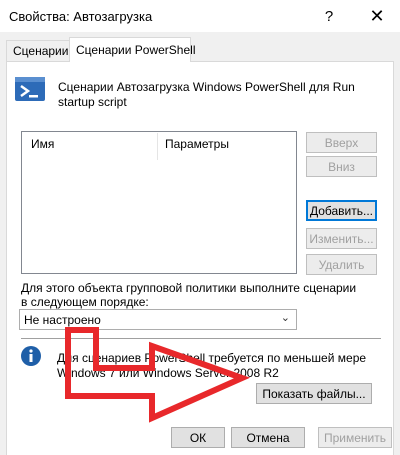 This screenshot has width=400, height=455. Describe the element at coordinates (157, 375) in the screenshot. I see `annotation-arrow` at that location.